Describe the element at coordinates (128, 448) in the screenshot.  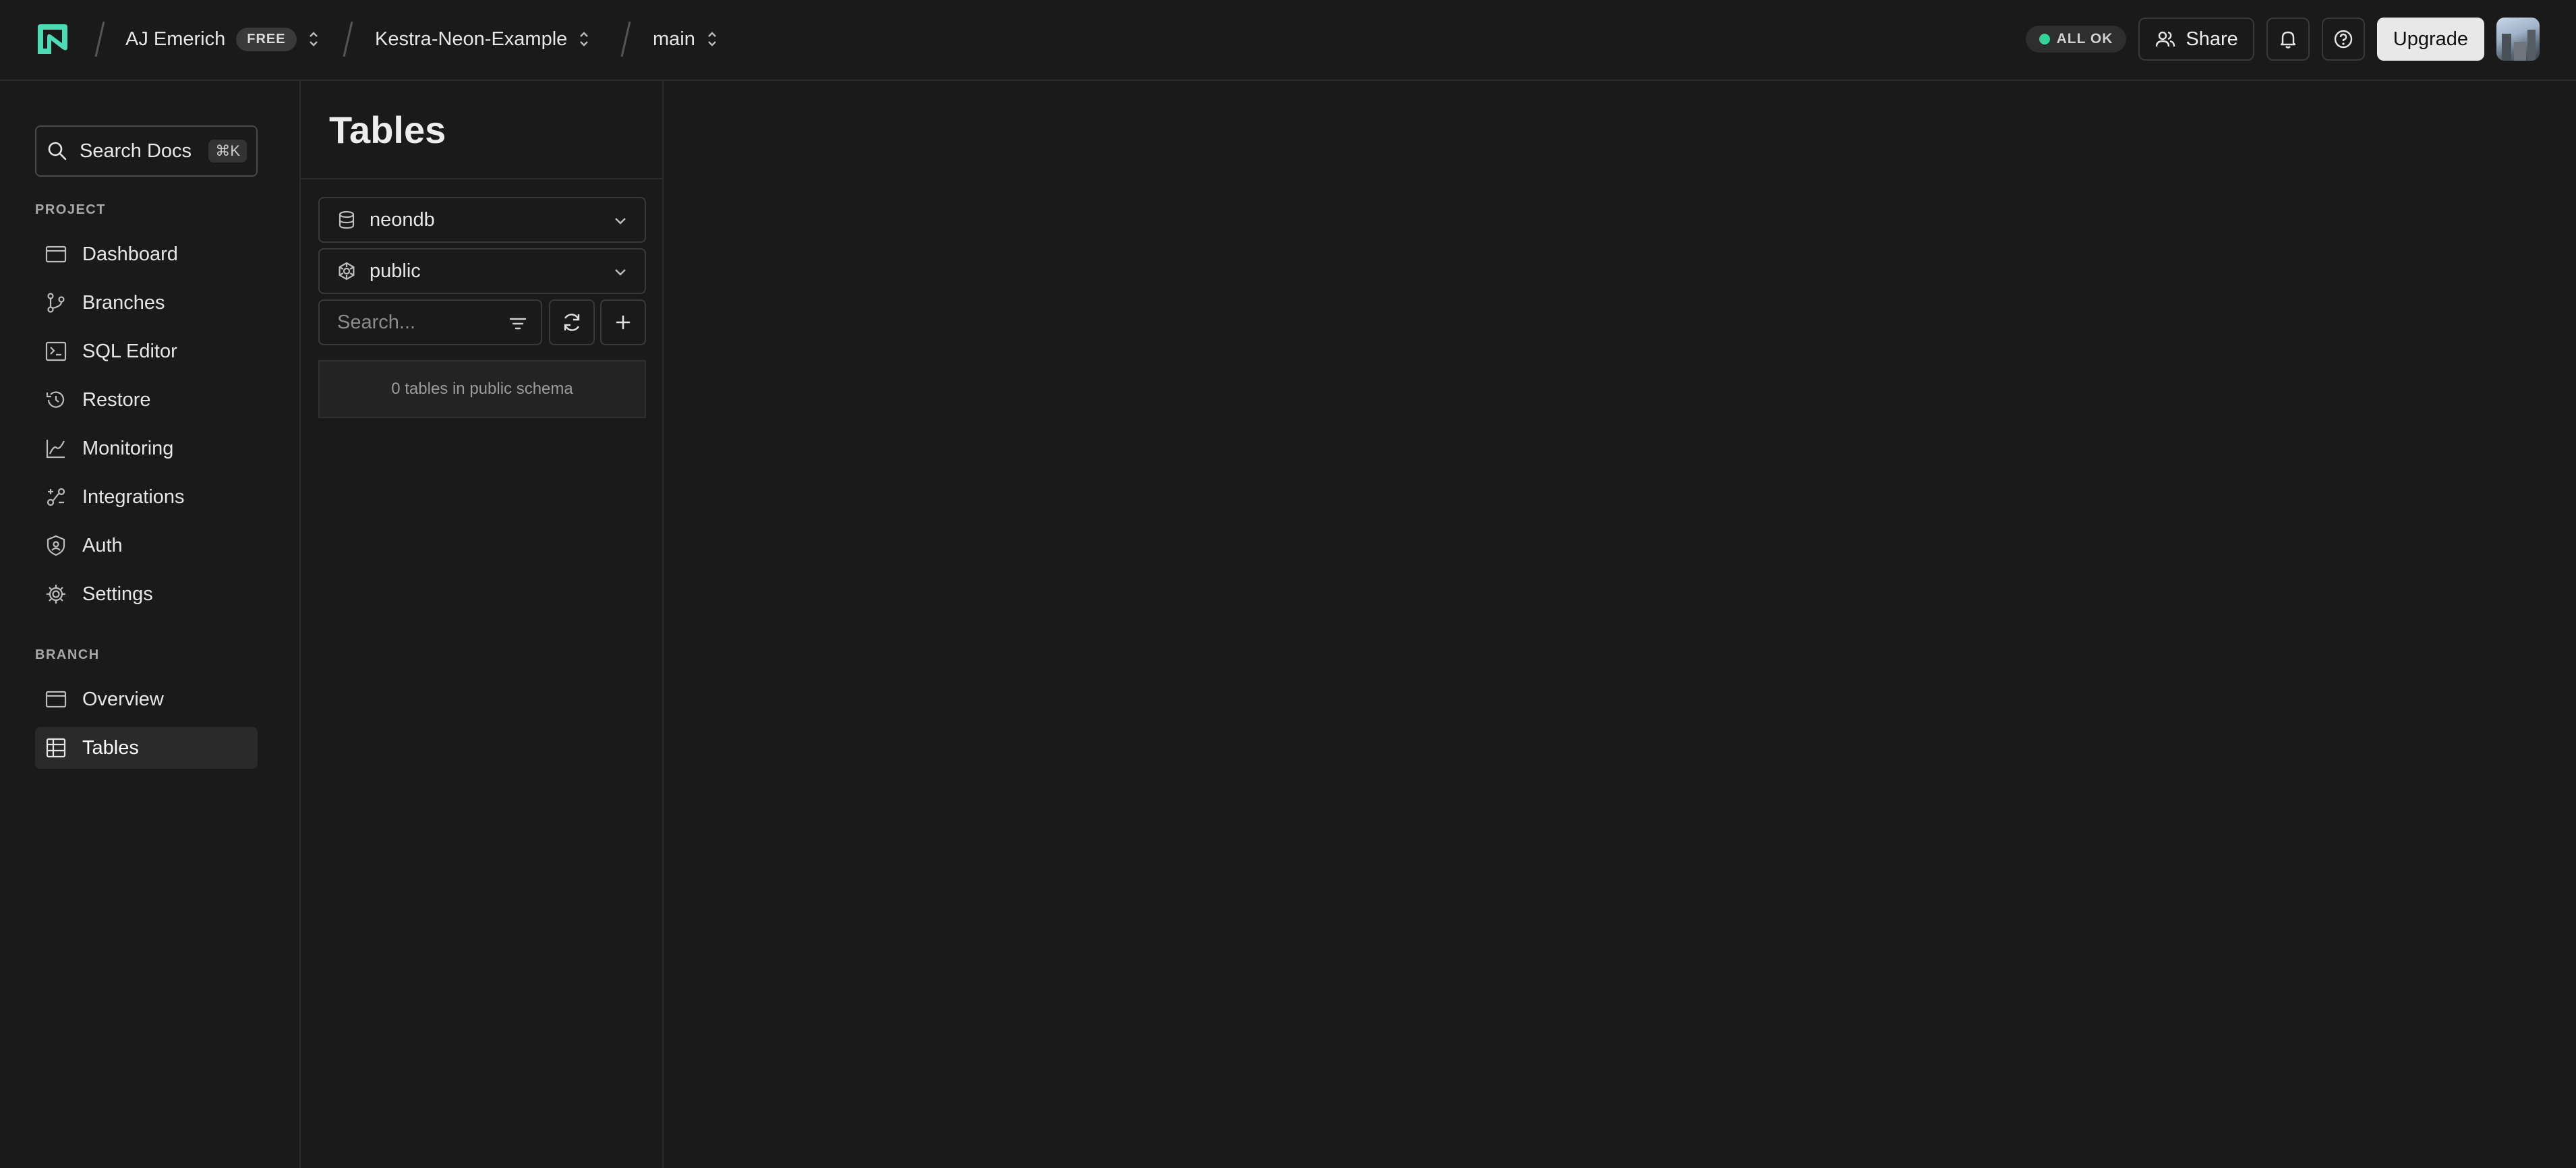
I see `sidebar-item-label: Monitoring` at that location.